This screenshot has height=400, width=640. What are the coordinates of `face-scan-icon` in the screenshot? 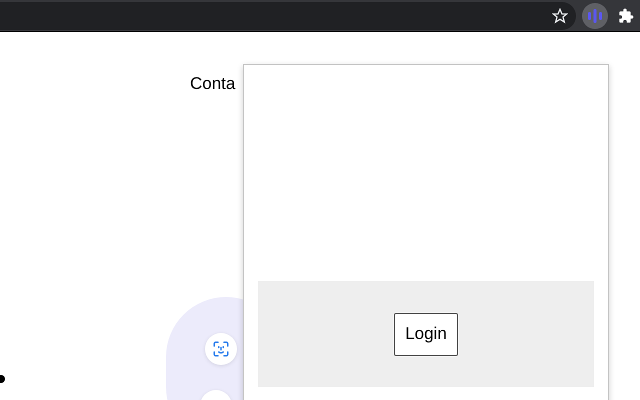 It's located at (221, 349).